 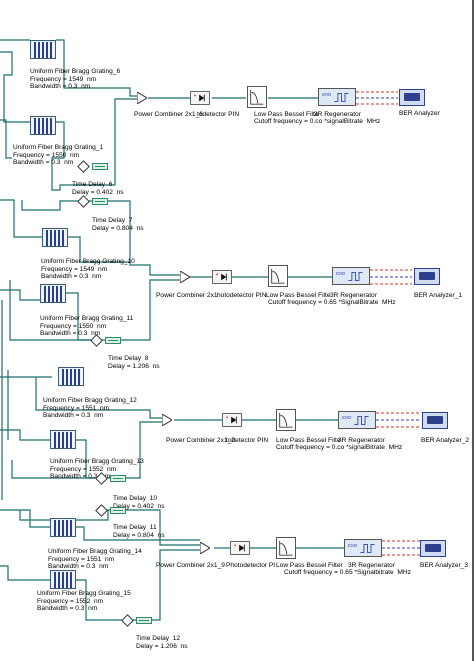 I want to click on chain-3-ber-label: BER Analyzer_2, so click(x=445, y=440).